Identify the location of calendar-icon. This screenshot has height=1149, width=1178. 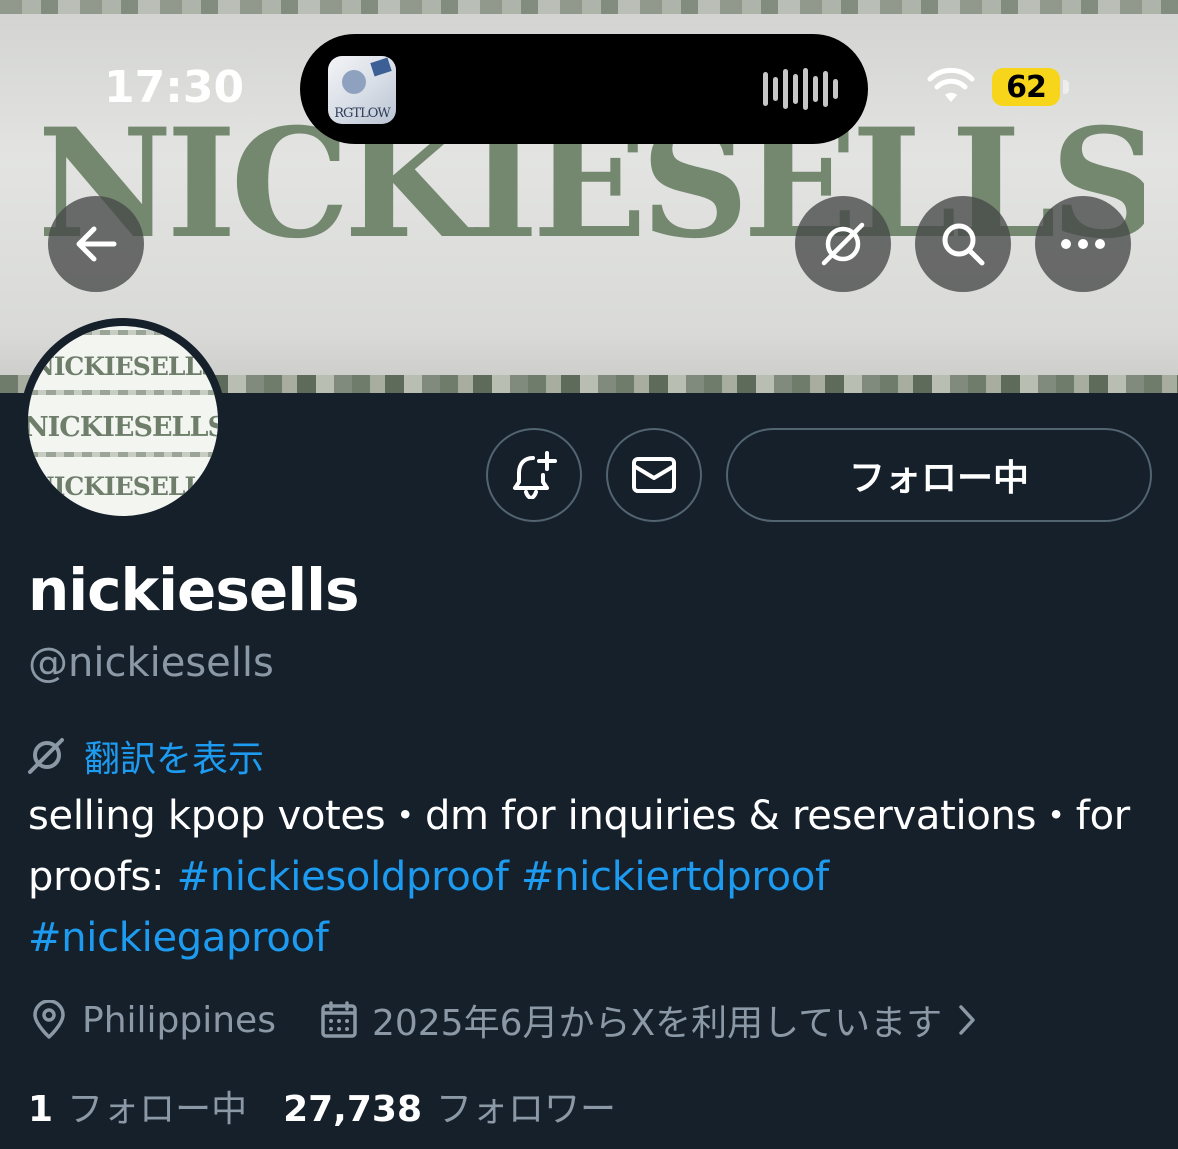
(339, 1019).